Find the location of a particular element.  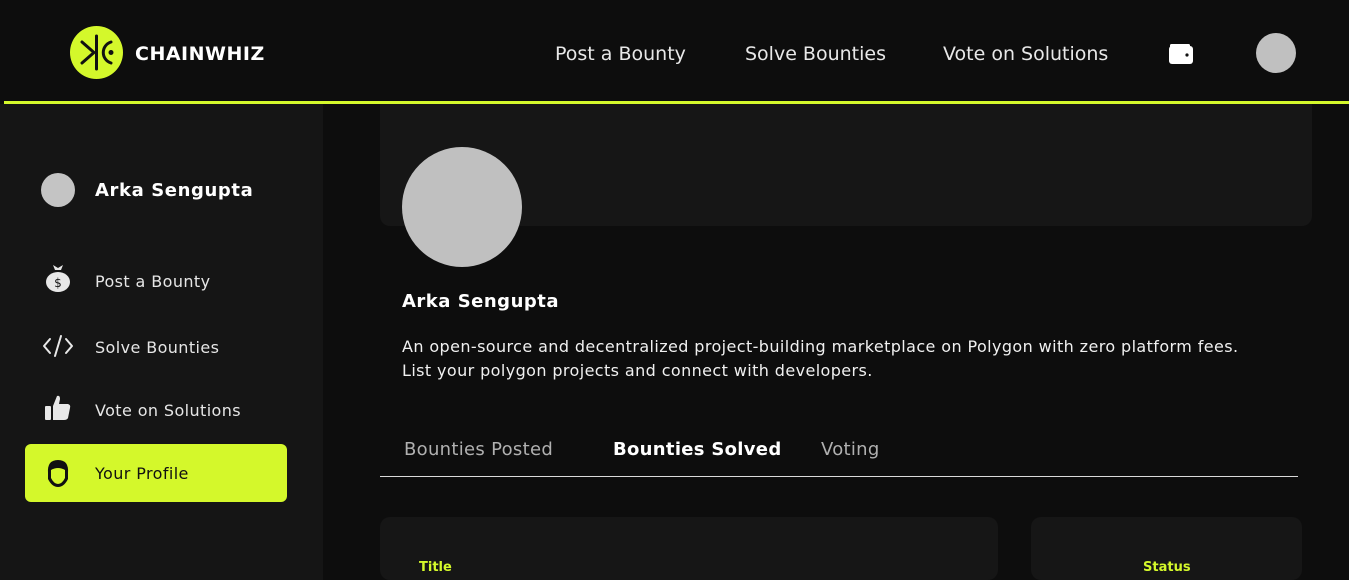

column-header-title: Title is located at coordinates (435, 567).